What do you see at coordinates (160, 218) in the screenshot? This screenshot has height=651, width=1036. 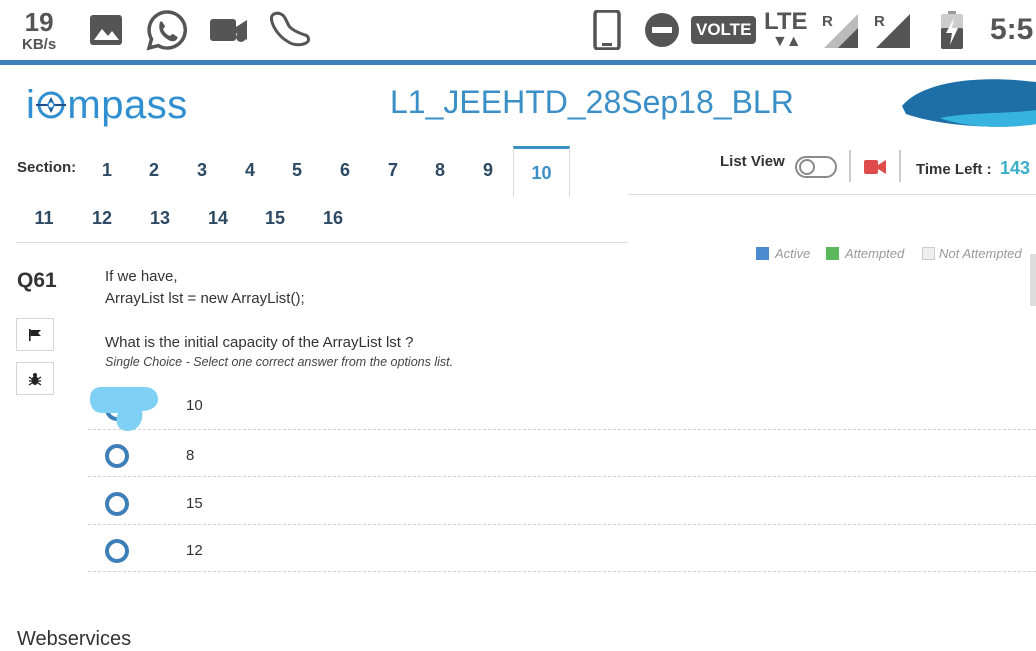 I see `section-tab-13: 13` at bounding box center [160, 218].